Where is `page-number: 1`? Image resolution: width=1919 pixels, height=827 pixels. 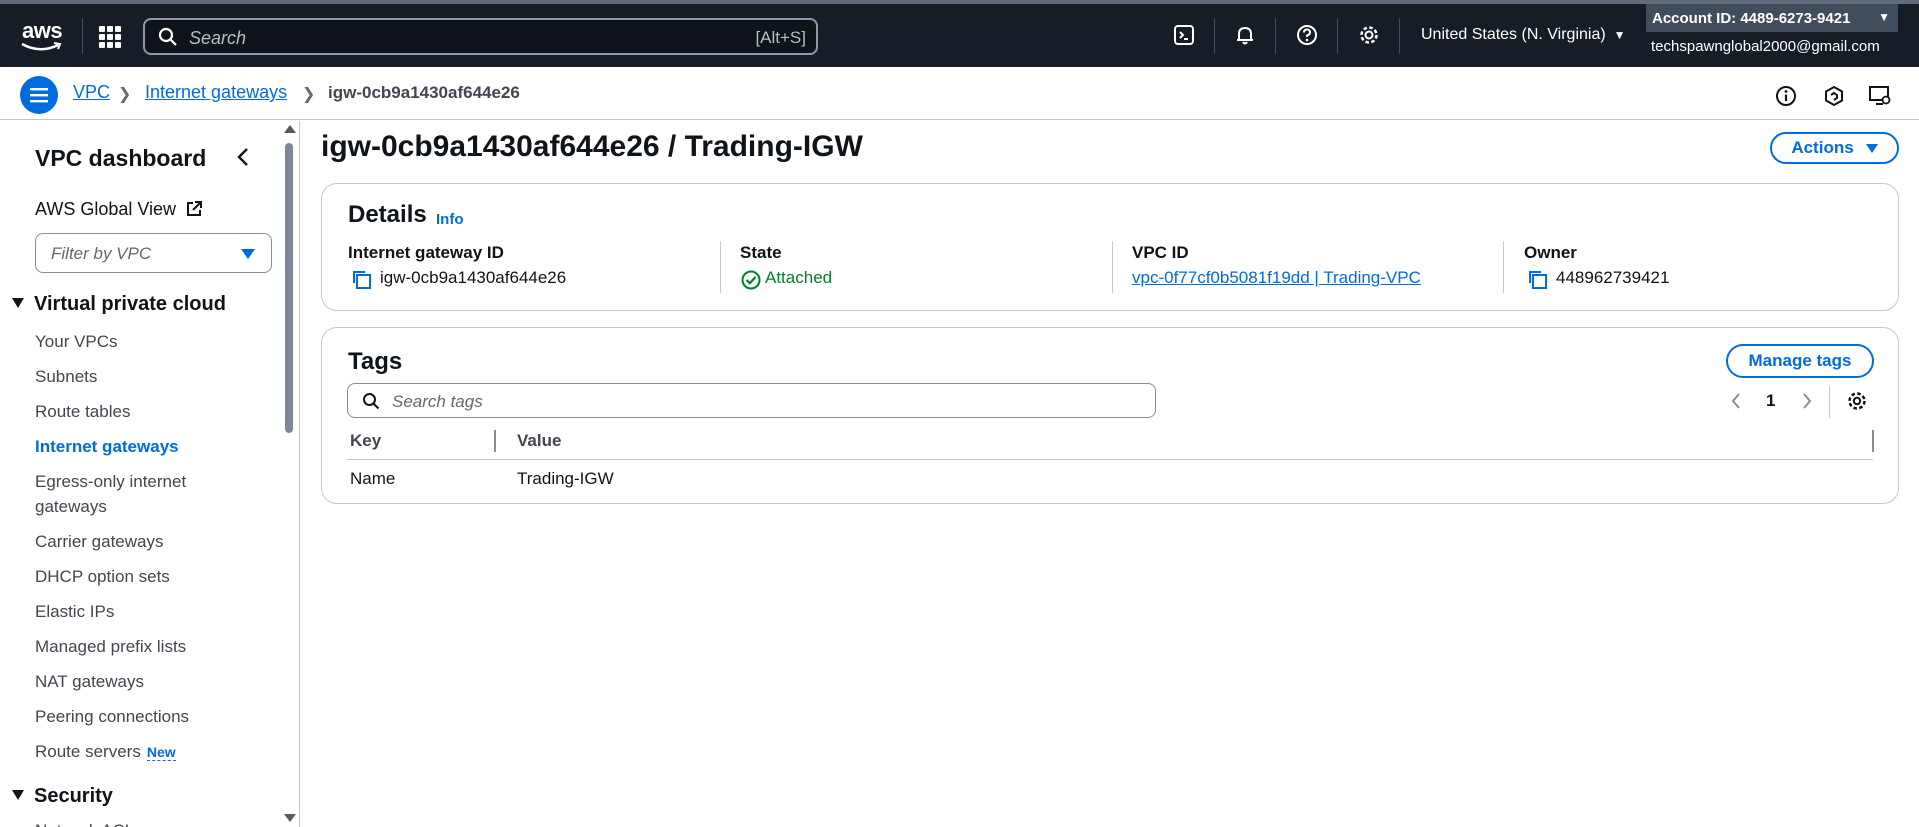 page-number: 1 is located at coordinates (1770, 401).